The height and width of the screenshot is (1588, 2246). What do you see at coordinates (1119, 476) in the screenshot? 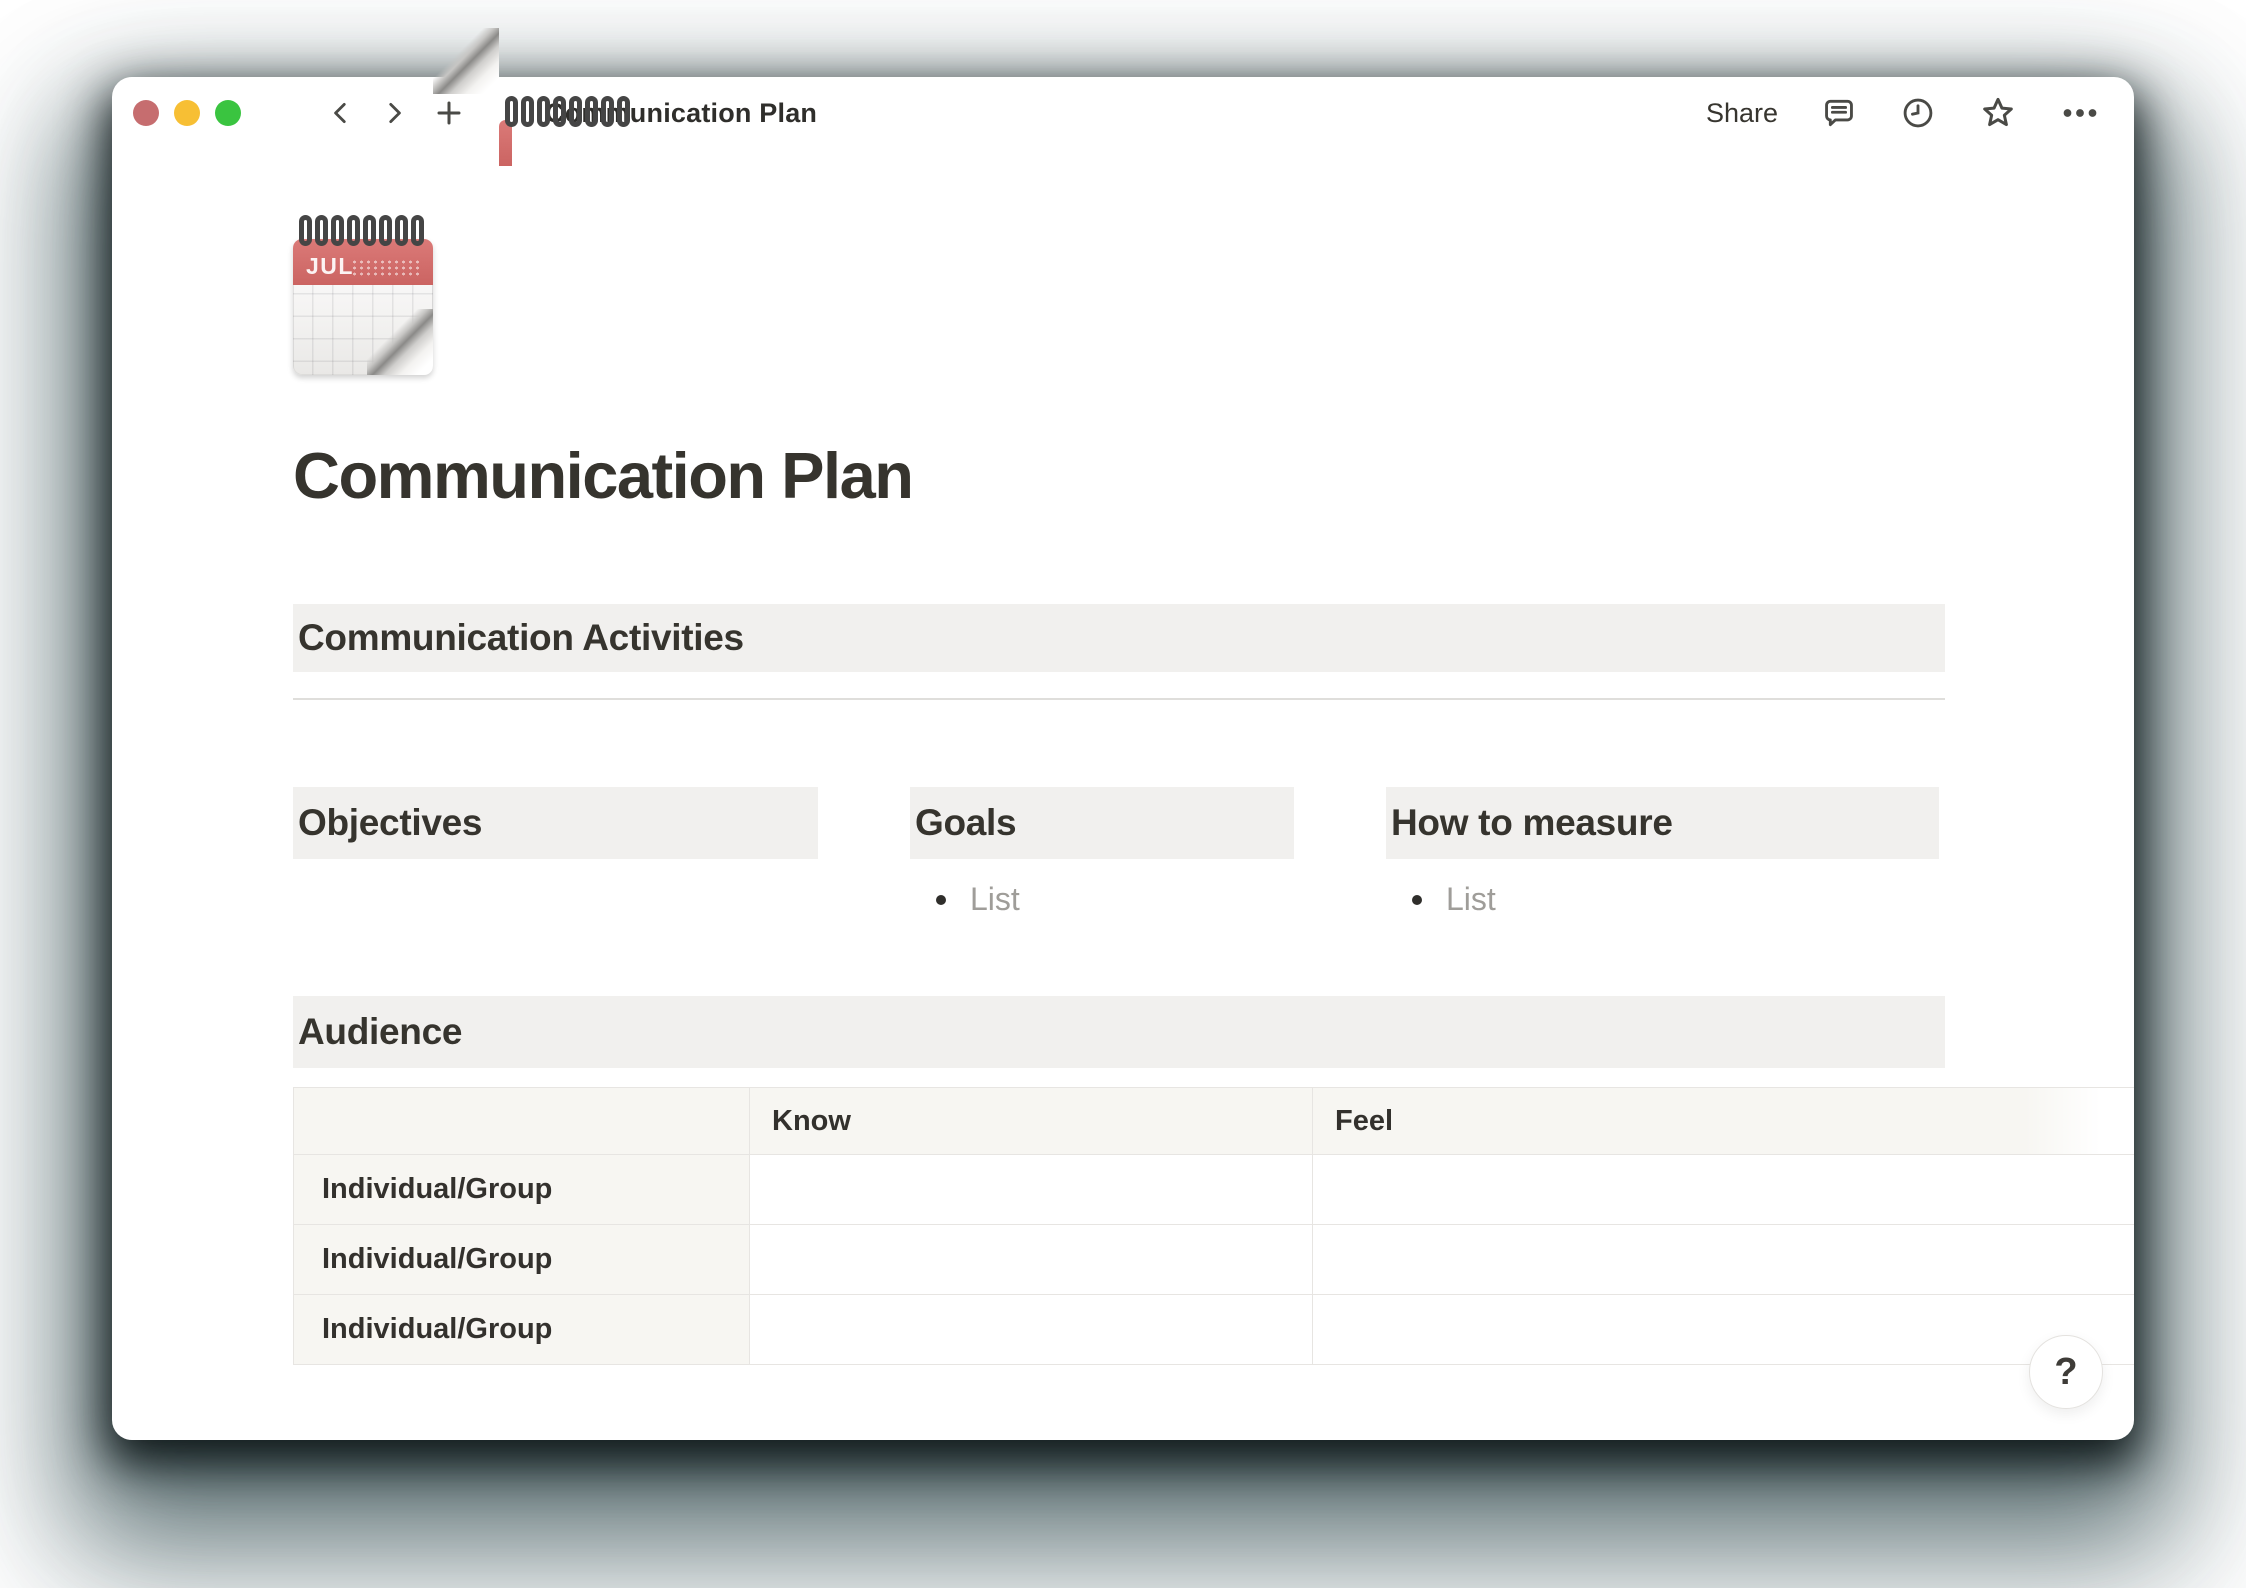
I see `page-title: Communication Plan` at bounding box center [1119, 476].